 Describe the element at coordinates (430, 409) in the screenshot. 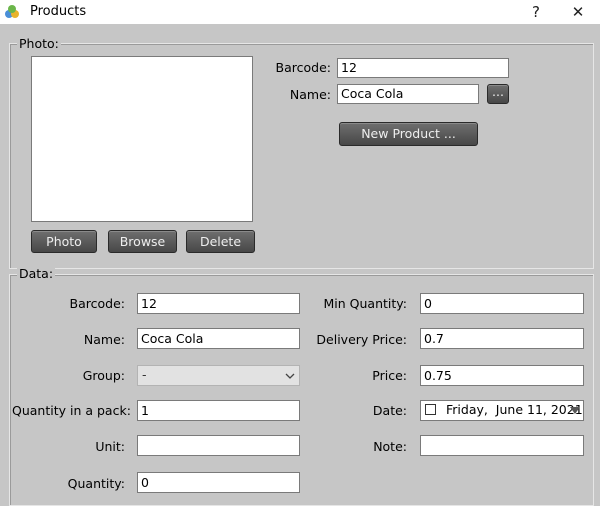

I see `date-checkbox` at that location.